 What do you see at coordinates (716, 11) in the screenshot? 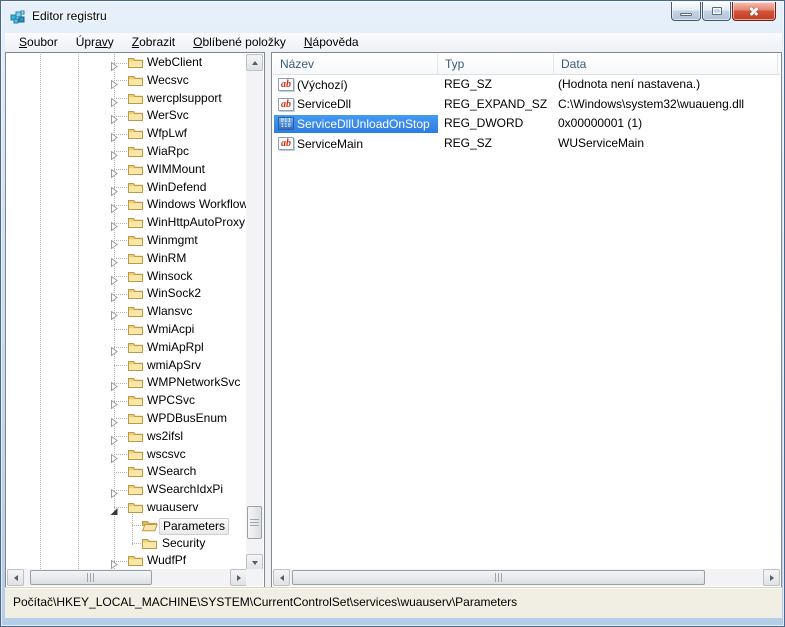
I see `restore-button` at bounding box center [716, 11].